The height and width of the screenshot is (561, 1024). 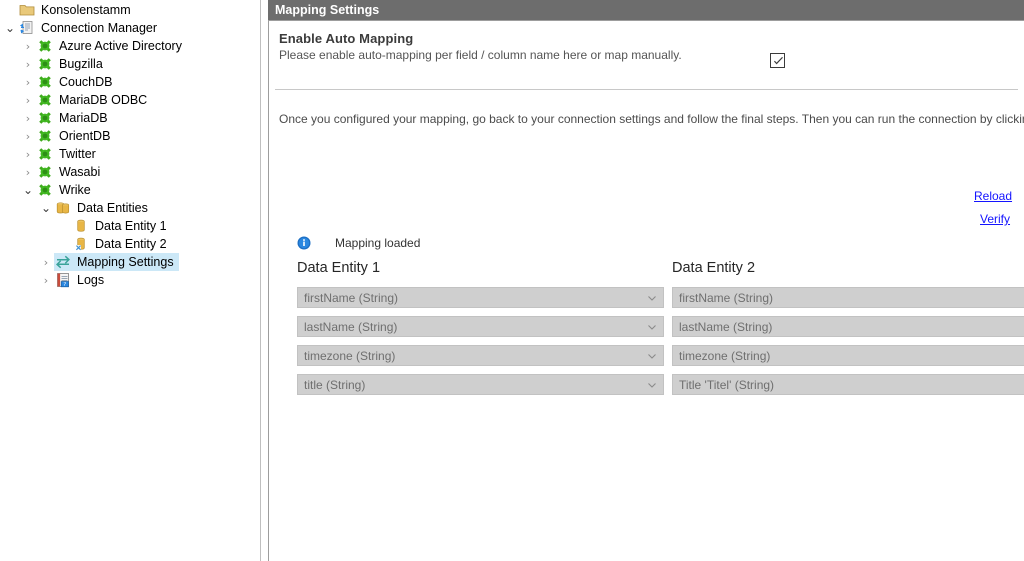 I want to click on tree-item-label: Azure Active Directory, so click(x=120, y=46).